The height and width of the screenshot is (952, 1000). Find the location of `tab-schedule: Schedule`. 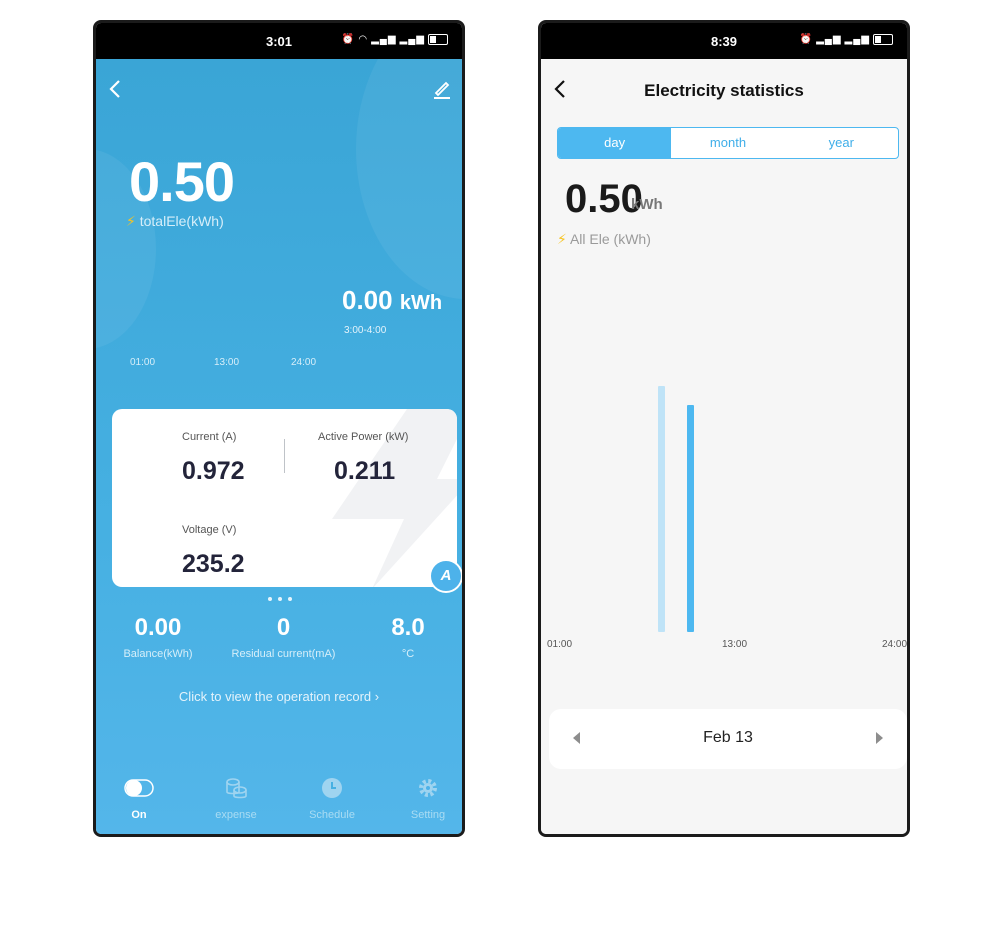

tab-schedule: Schedule is located at coordinates (332, 798).